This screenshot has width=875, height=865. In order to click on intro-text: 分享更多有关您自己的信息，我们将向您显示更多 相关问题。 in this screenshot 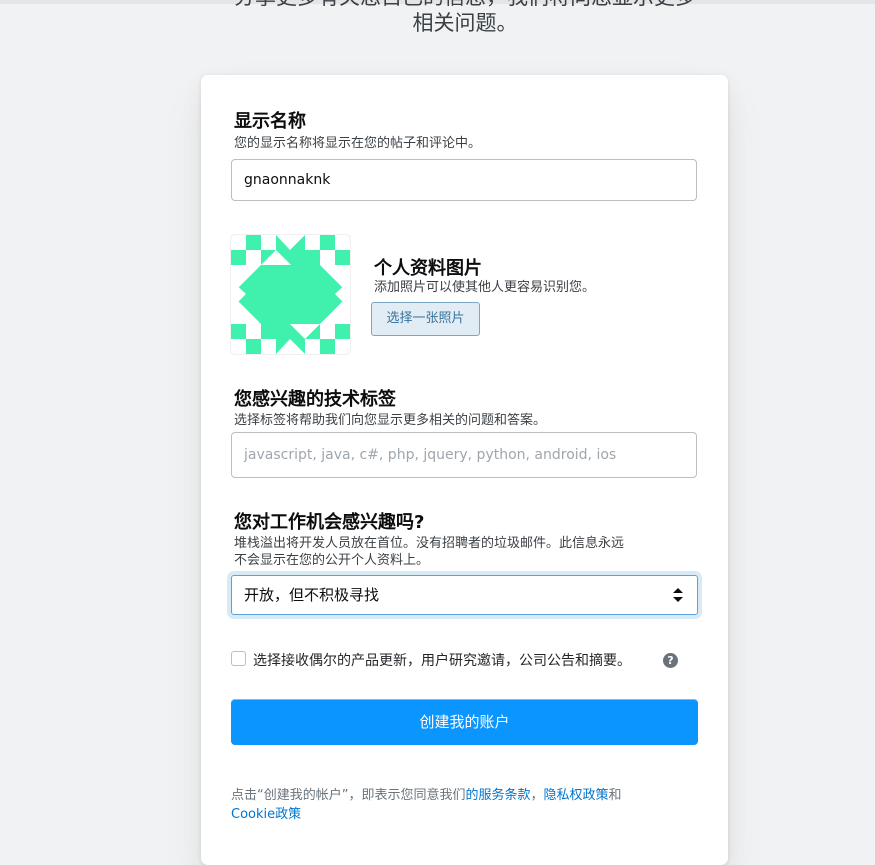, I will do `click(465, 18)`.